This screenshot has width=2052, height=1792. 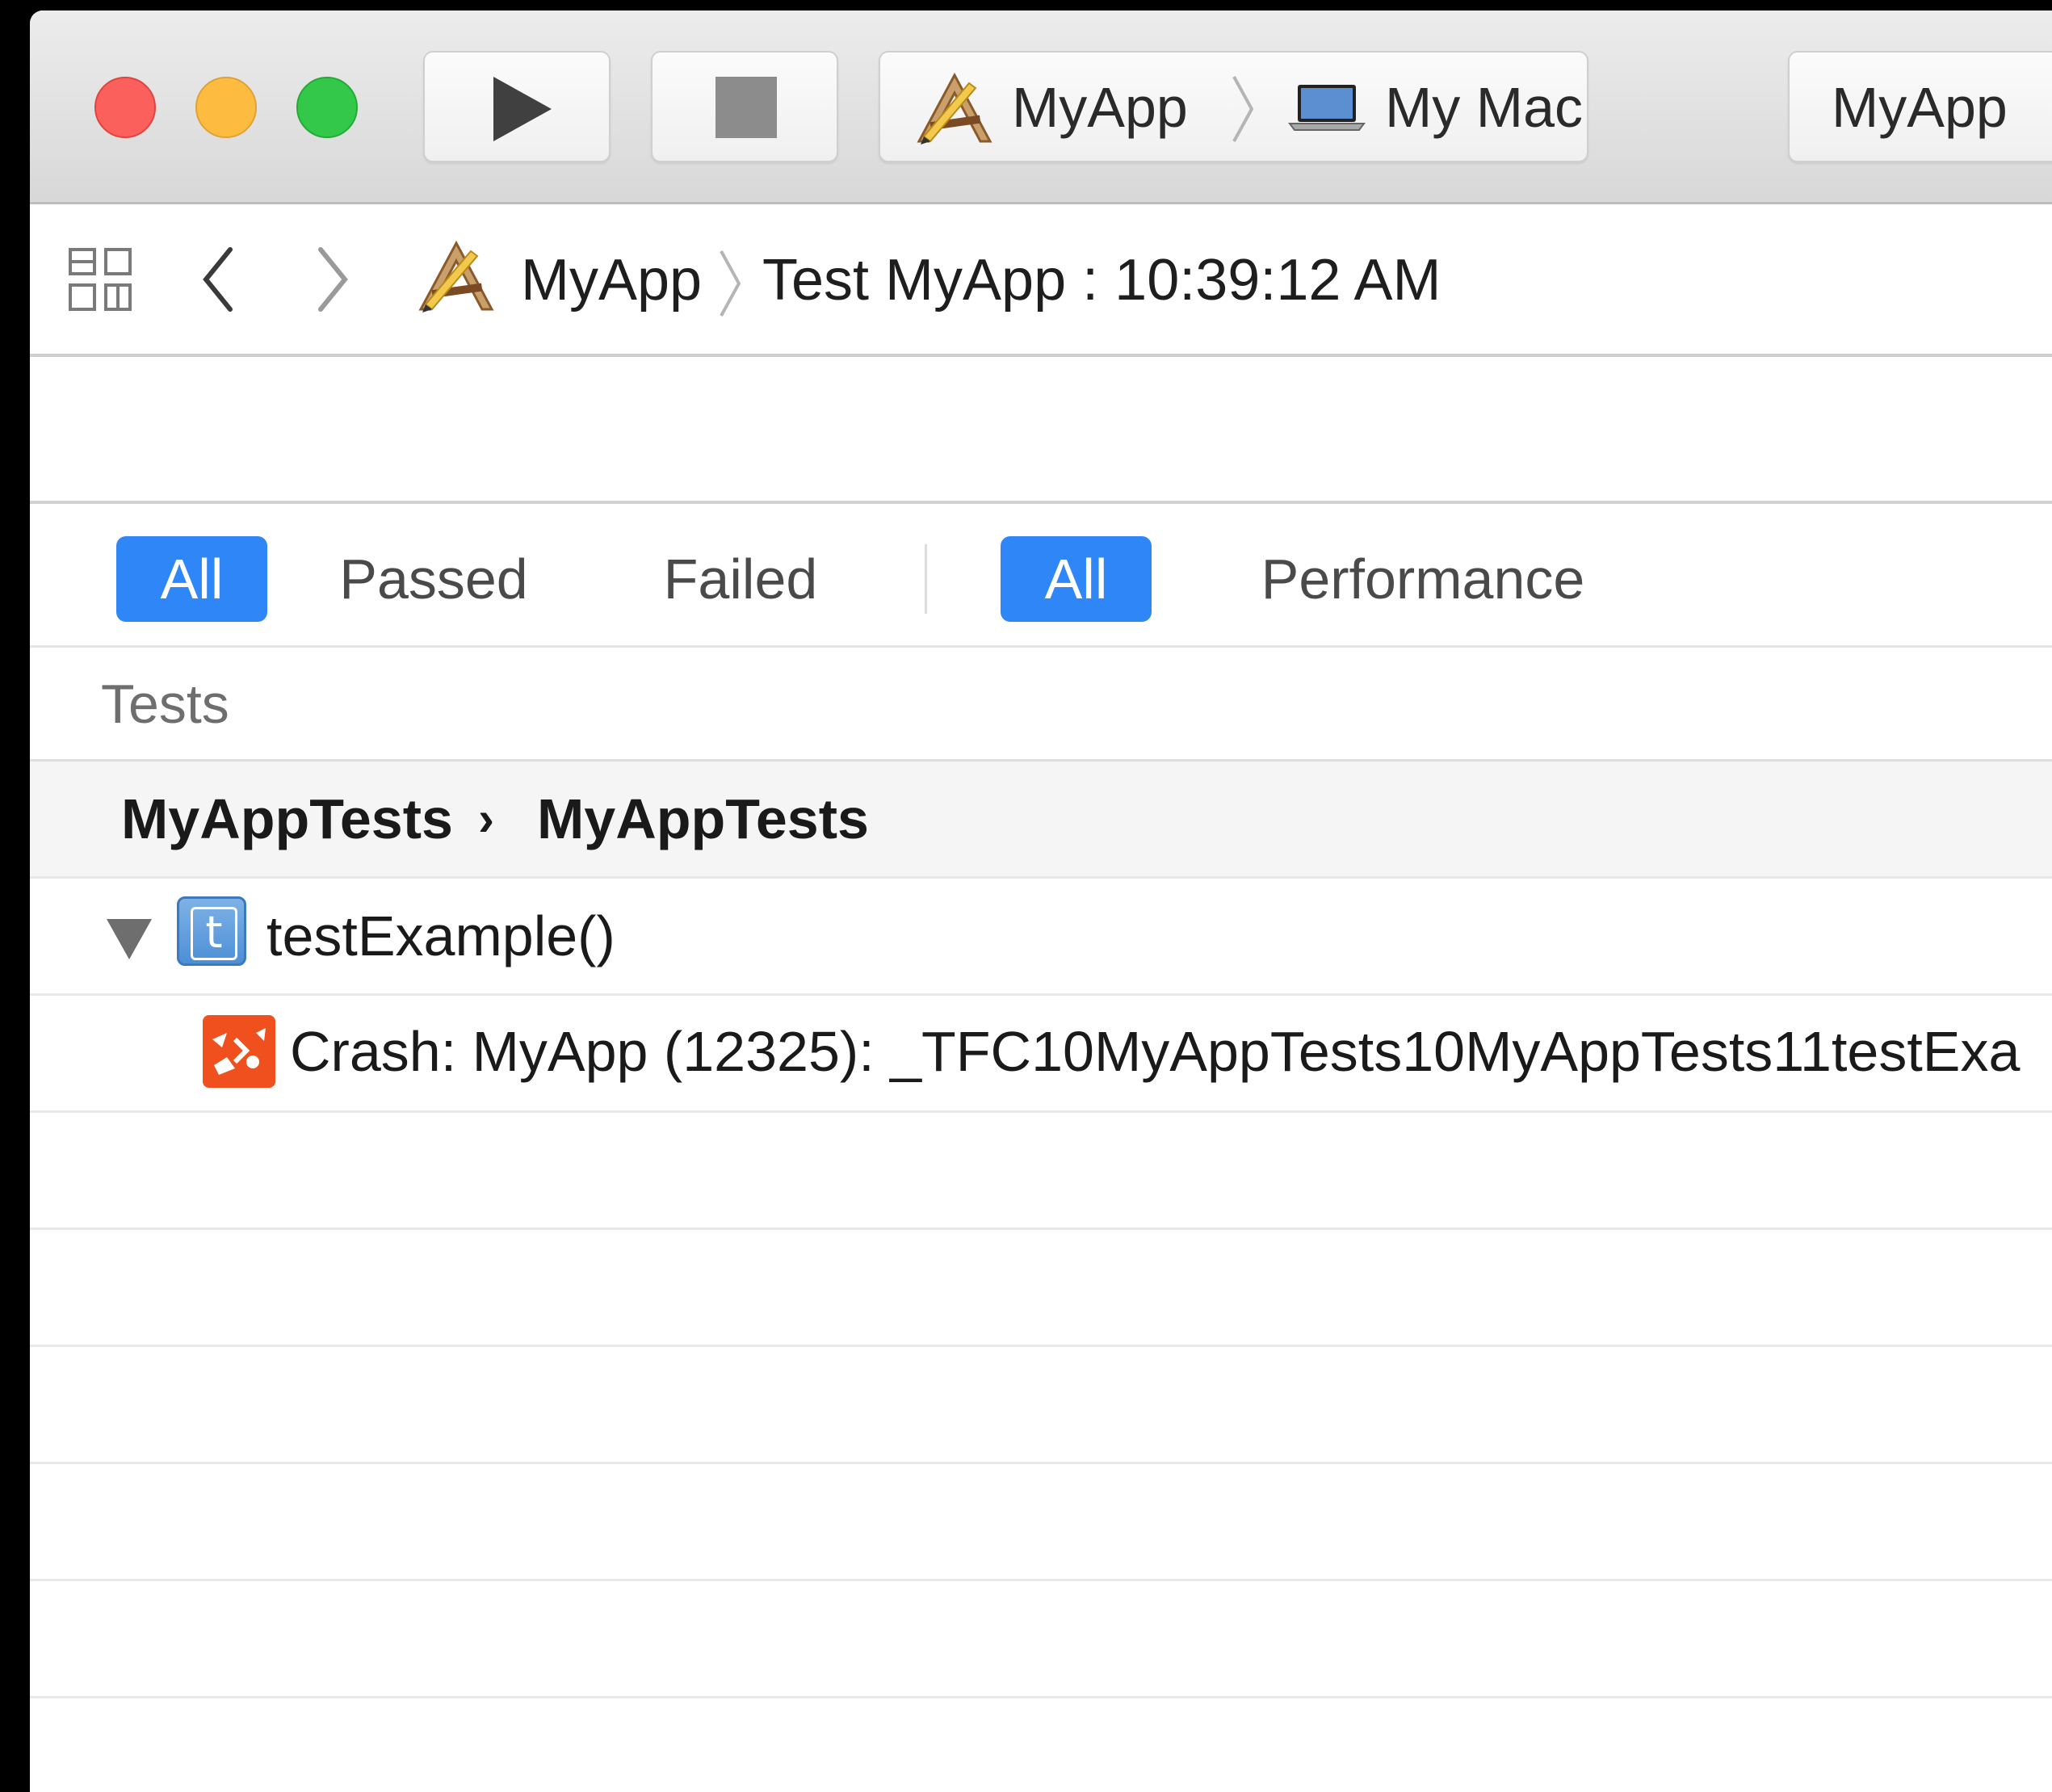 I want to click on chevron-right-icon: ›, so click(x=486, y=818).